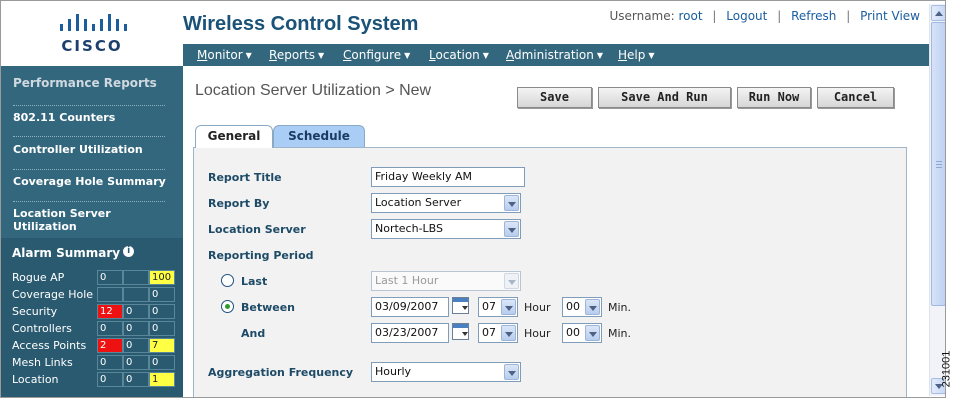 This screenshot has width=962, height=400. Describe the element at coordinates (42, 328) in the screenshot. I see `alarm-row-label: Controllers` at that location.